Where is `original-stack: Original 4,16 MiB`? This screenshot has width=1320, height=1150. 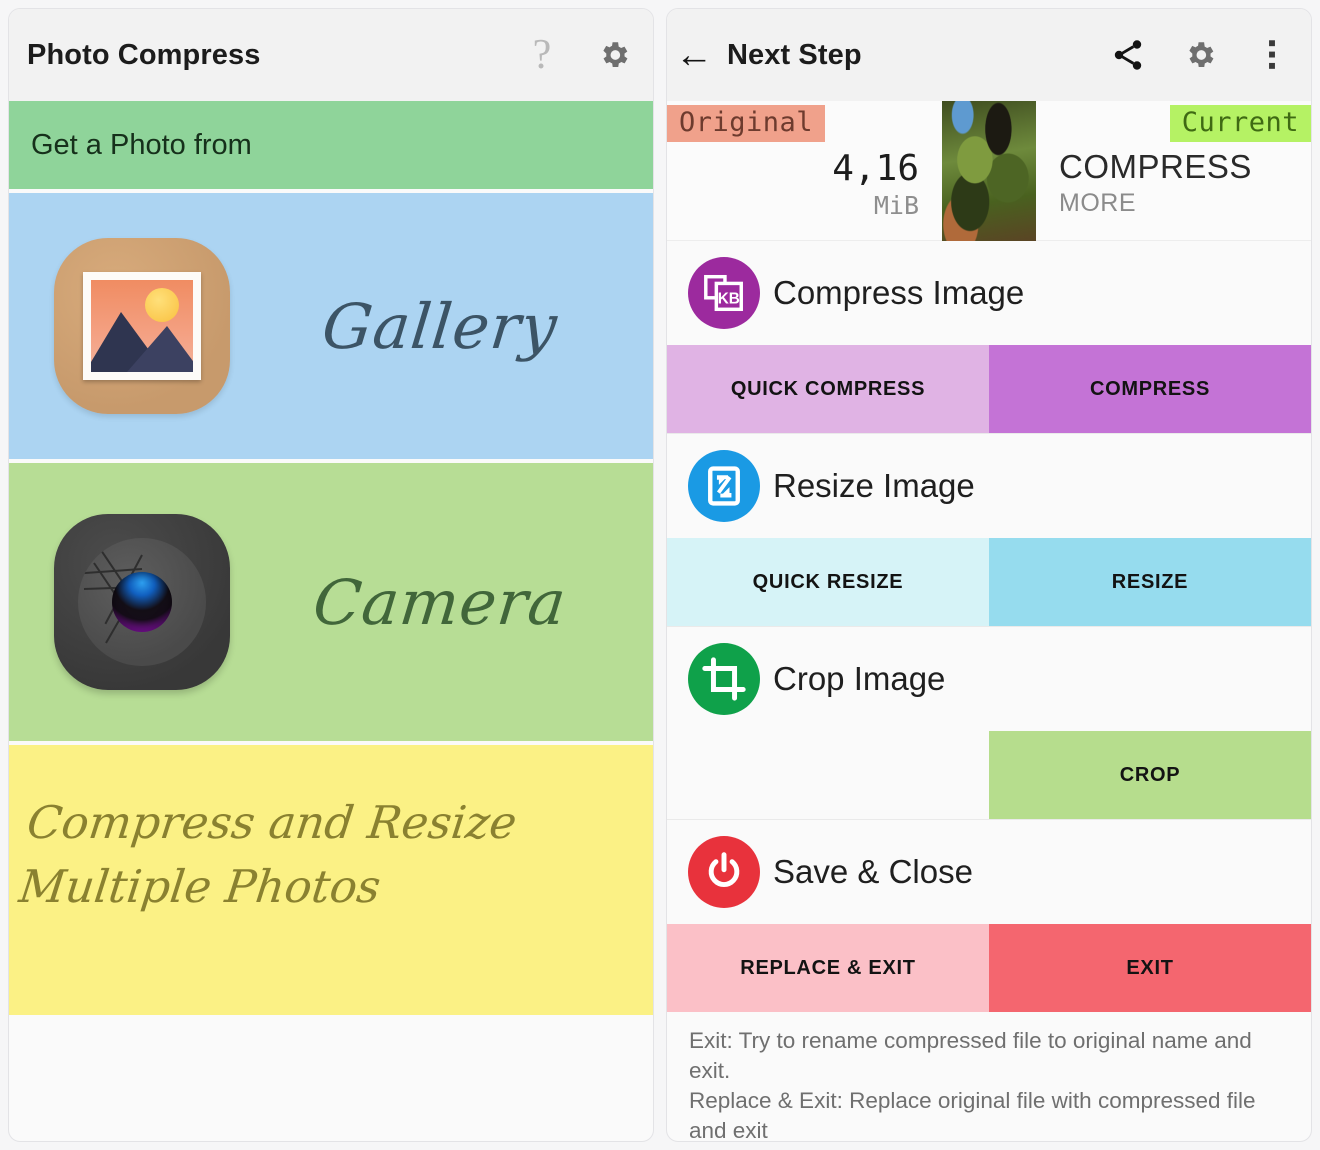
original-stack: Original 4,16 MiB is located at coordinates (793, 162).